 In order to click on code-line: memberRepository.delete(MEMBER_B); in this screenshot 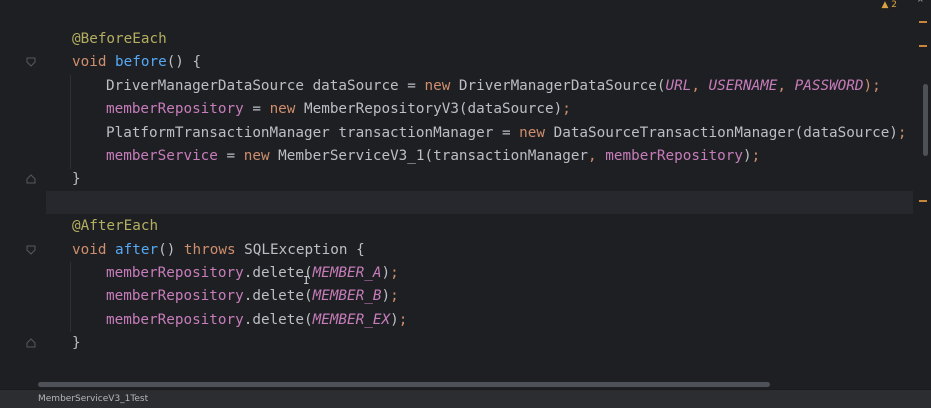, I will do `click(486, 296)`.